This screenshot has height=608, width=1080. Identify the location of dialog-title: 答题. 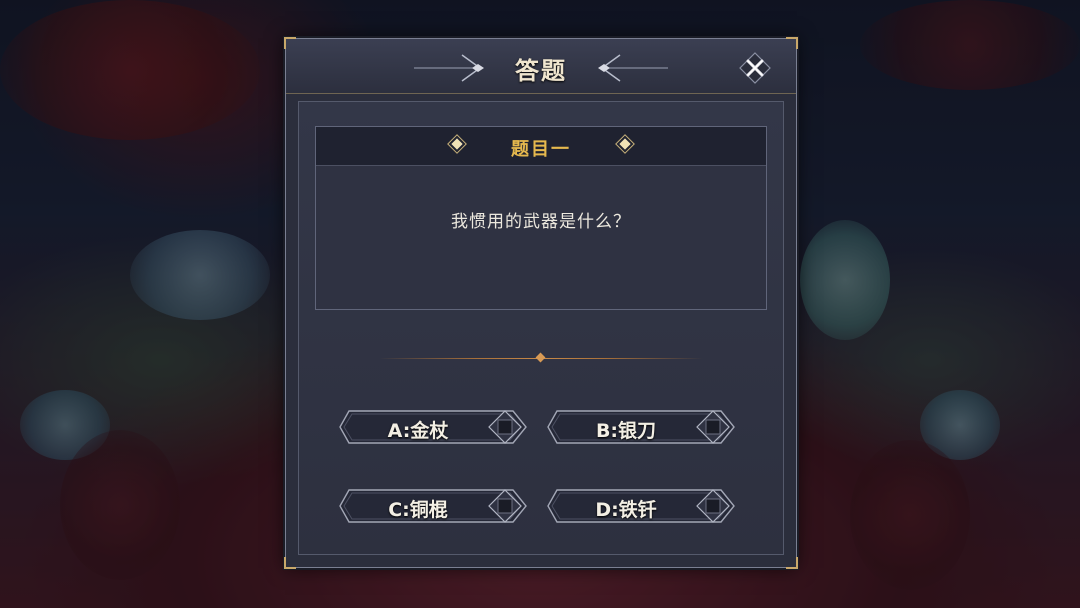
(541, 71).